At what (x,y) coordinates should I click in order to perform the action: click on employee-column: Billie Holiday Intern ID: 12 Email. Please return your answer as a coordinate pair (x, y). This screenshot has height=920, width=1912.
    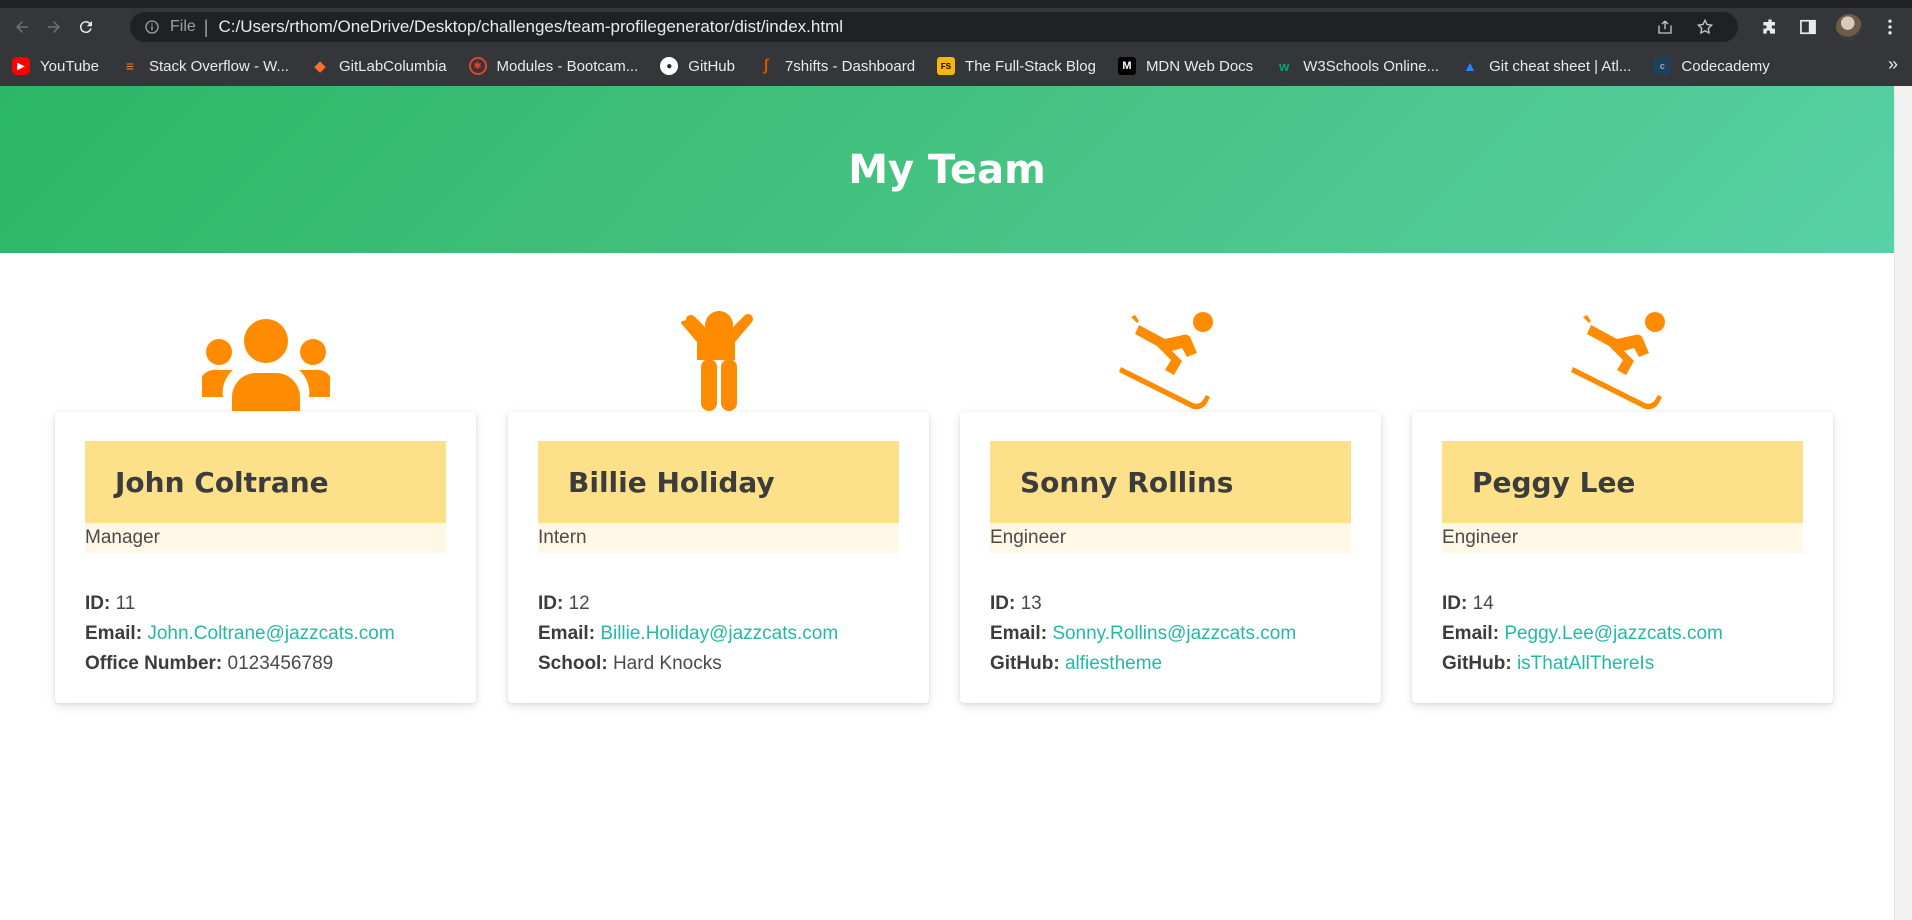
    Looking at the image, I should click on (718, 511).